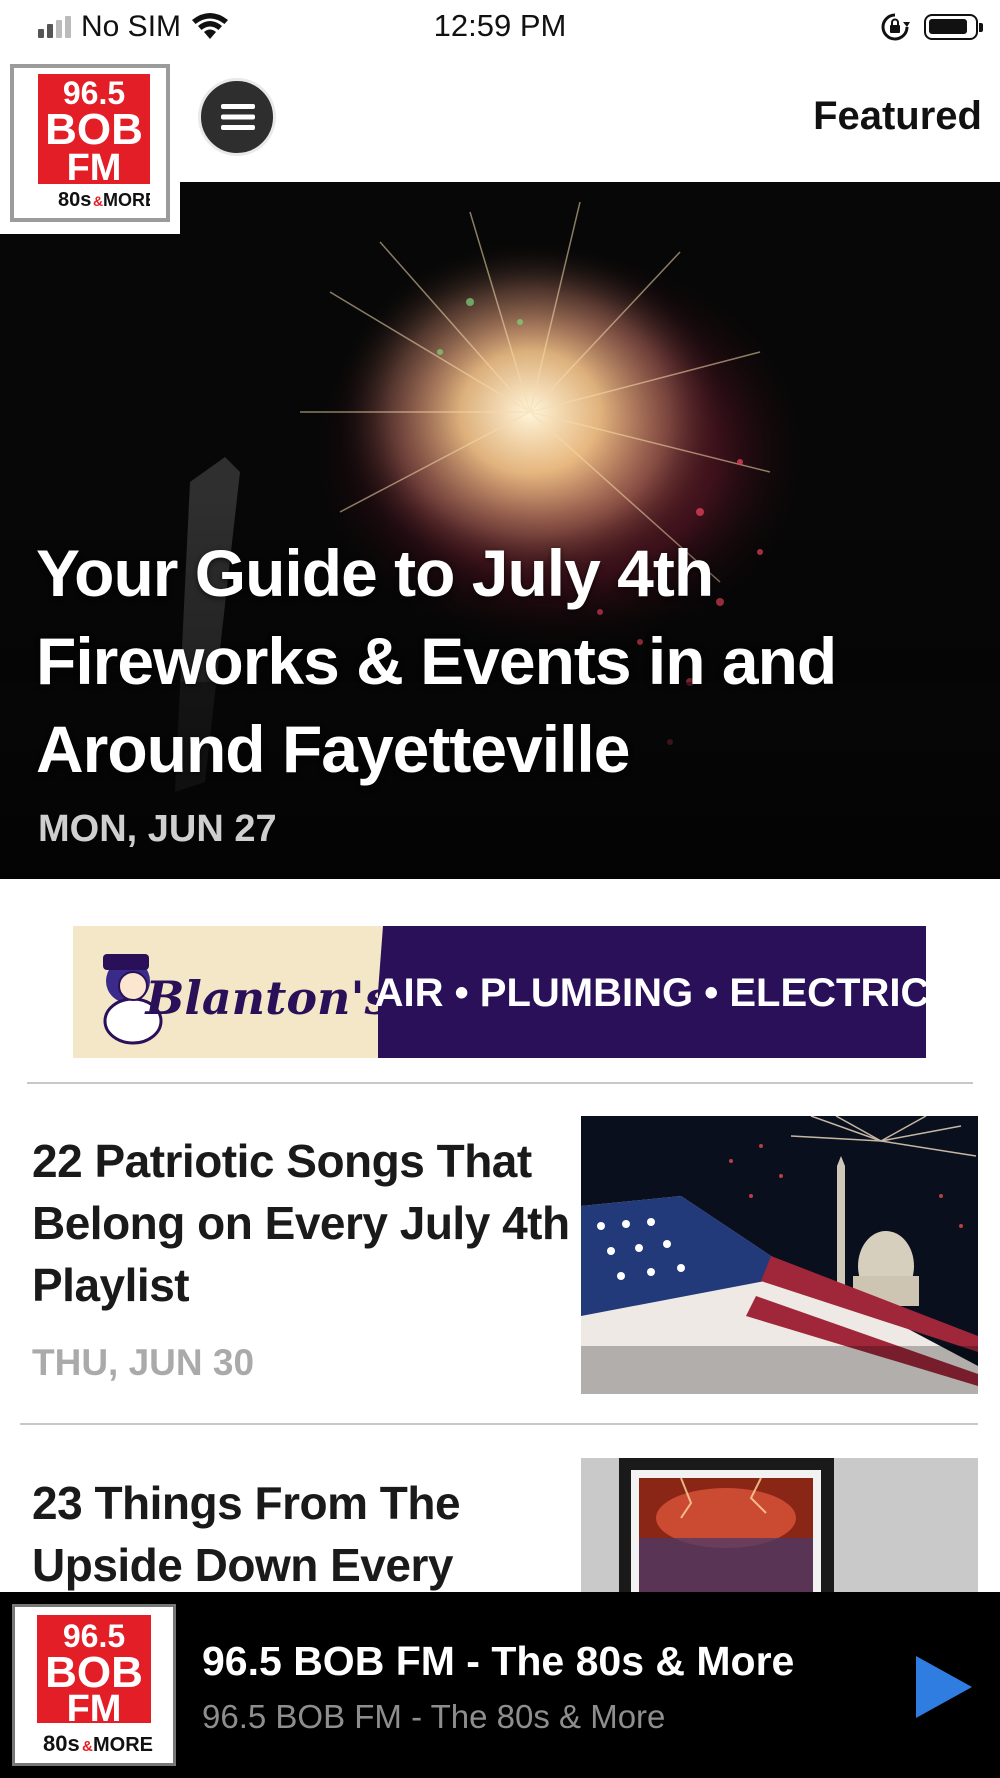 This screenshot has width=1000, height=1778. I want to click on logo-80s: 80s, so click(74, 200).